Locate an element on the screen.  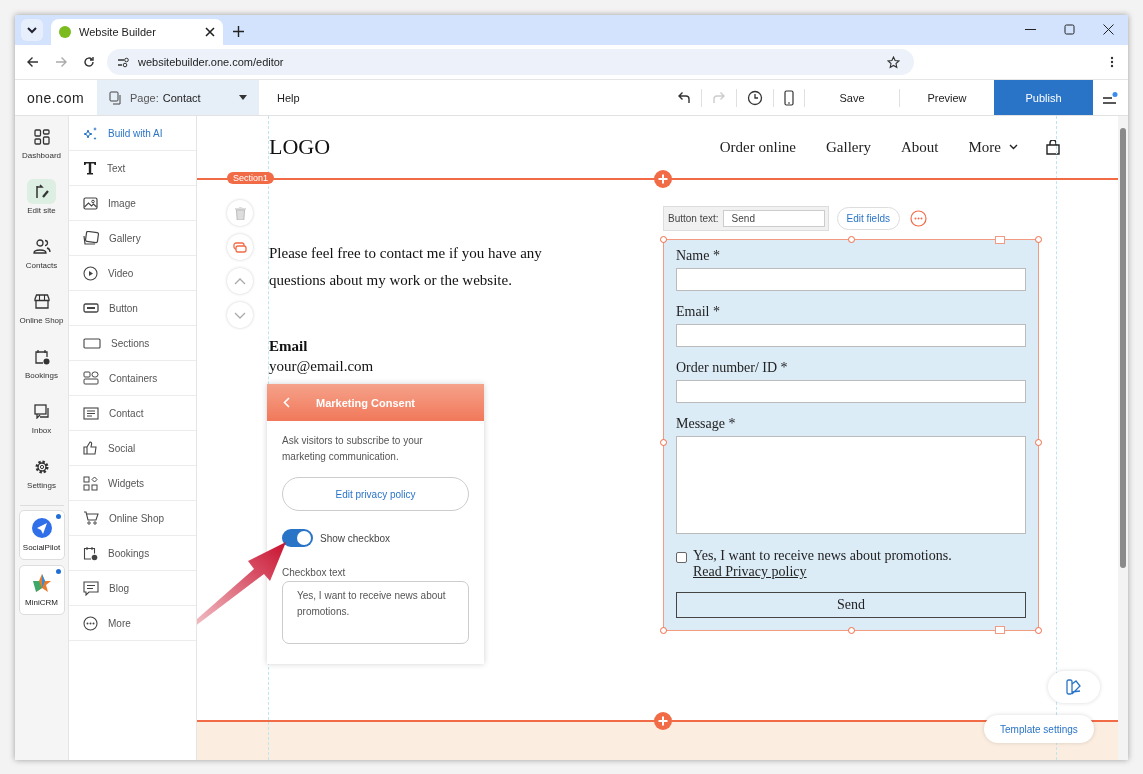
new-tab-icon is located at coordinates (238, 31).